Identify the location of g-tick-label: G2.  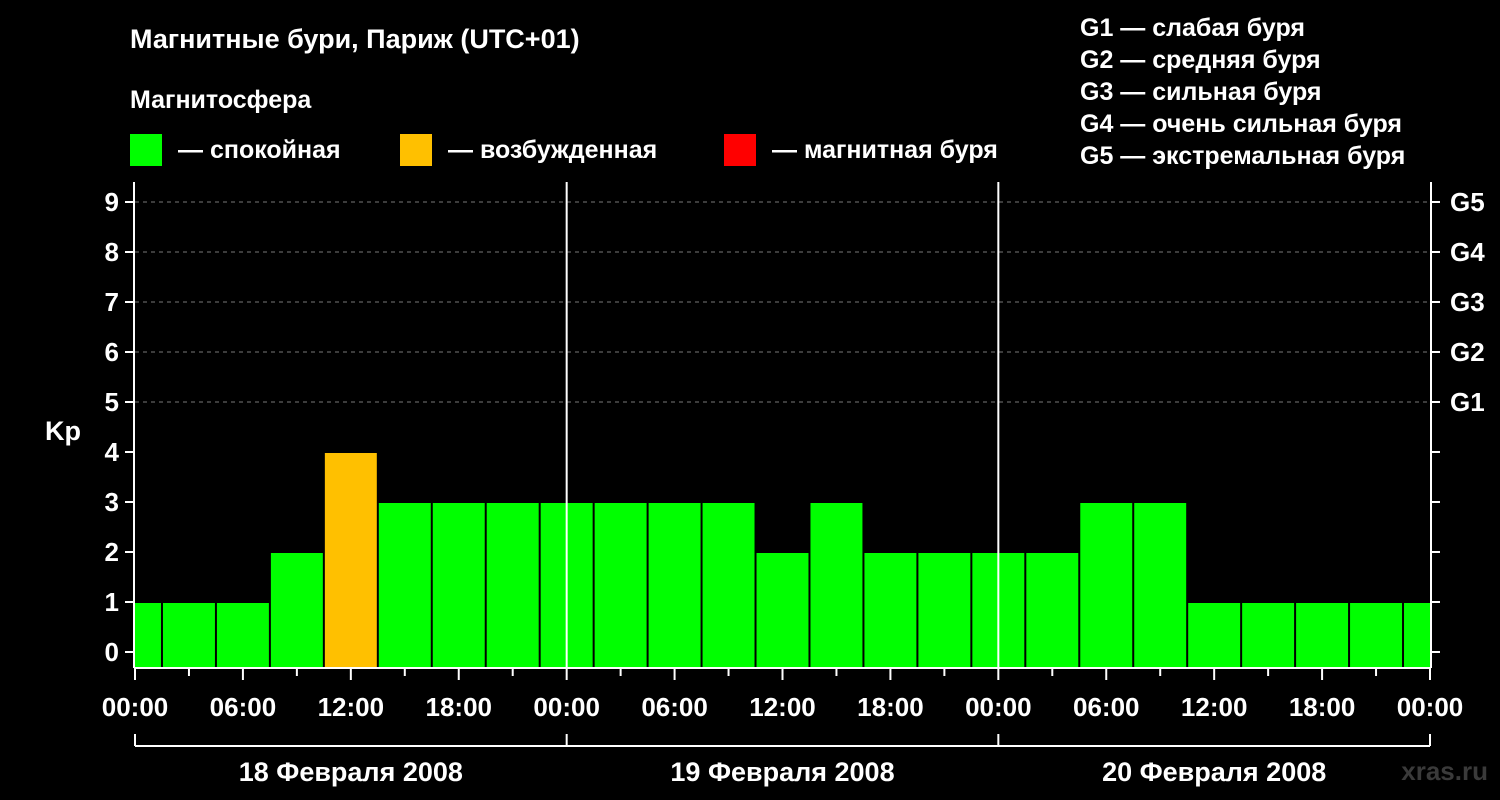
(1467, 352).